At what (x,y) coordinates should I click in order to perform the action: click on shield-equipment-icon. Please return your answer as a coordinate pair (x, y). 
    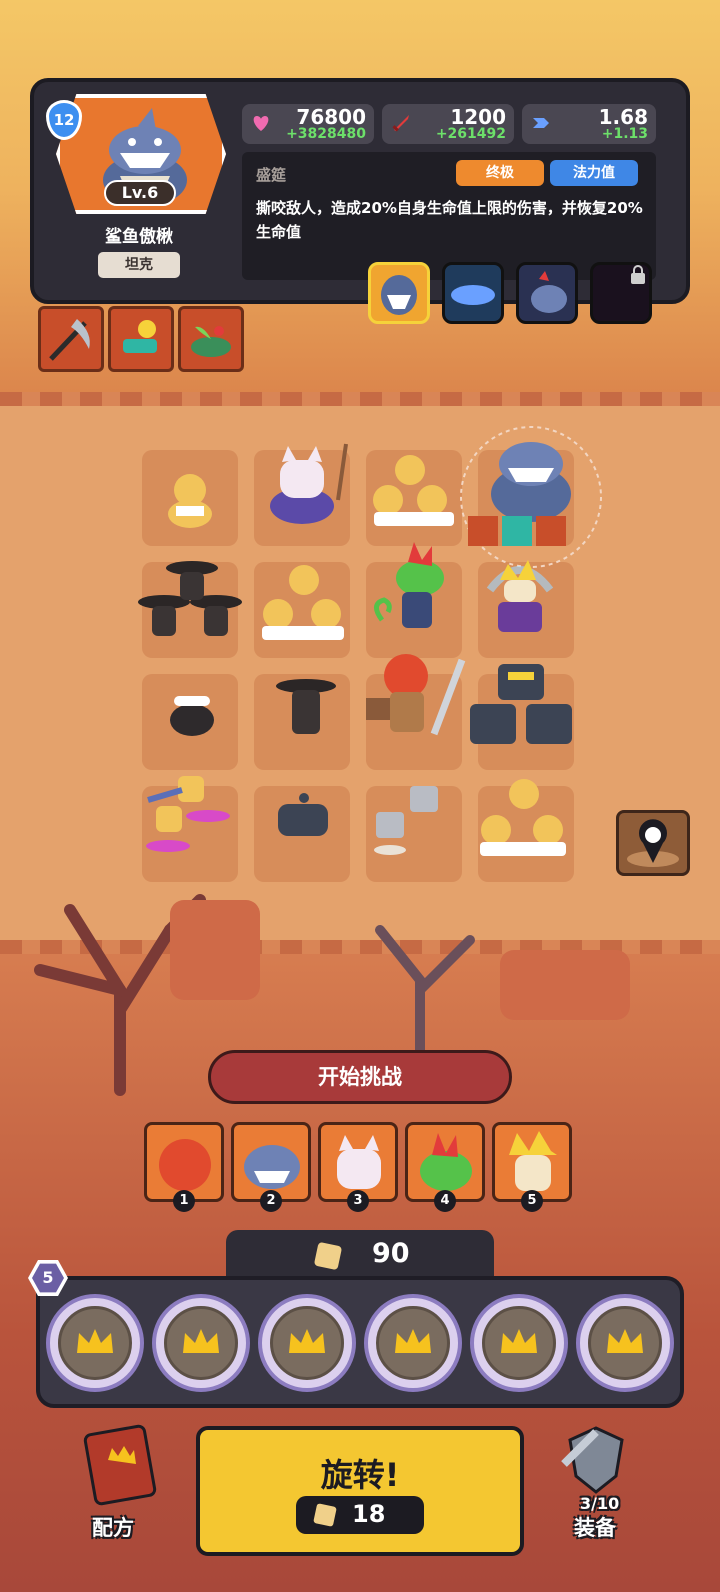
    Looking at the image, I should click on (592, 1460).